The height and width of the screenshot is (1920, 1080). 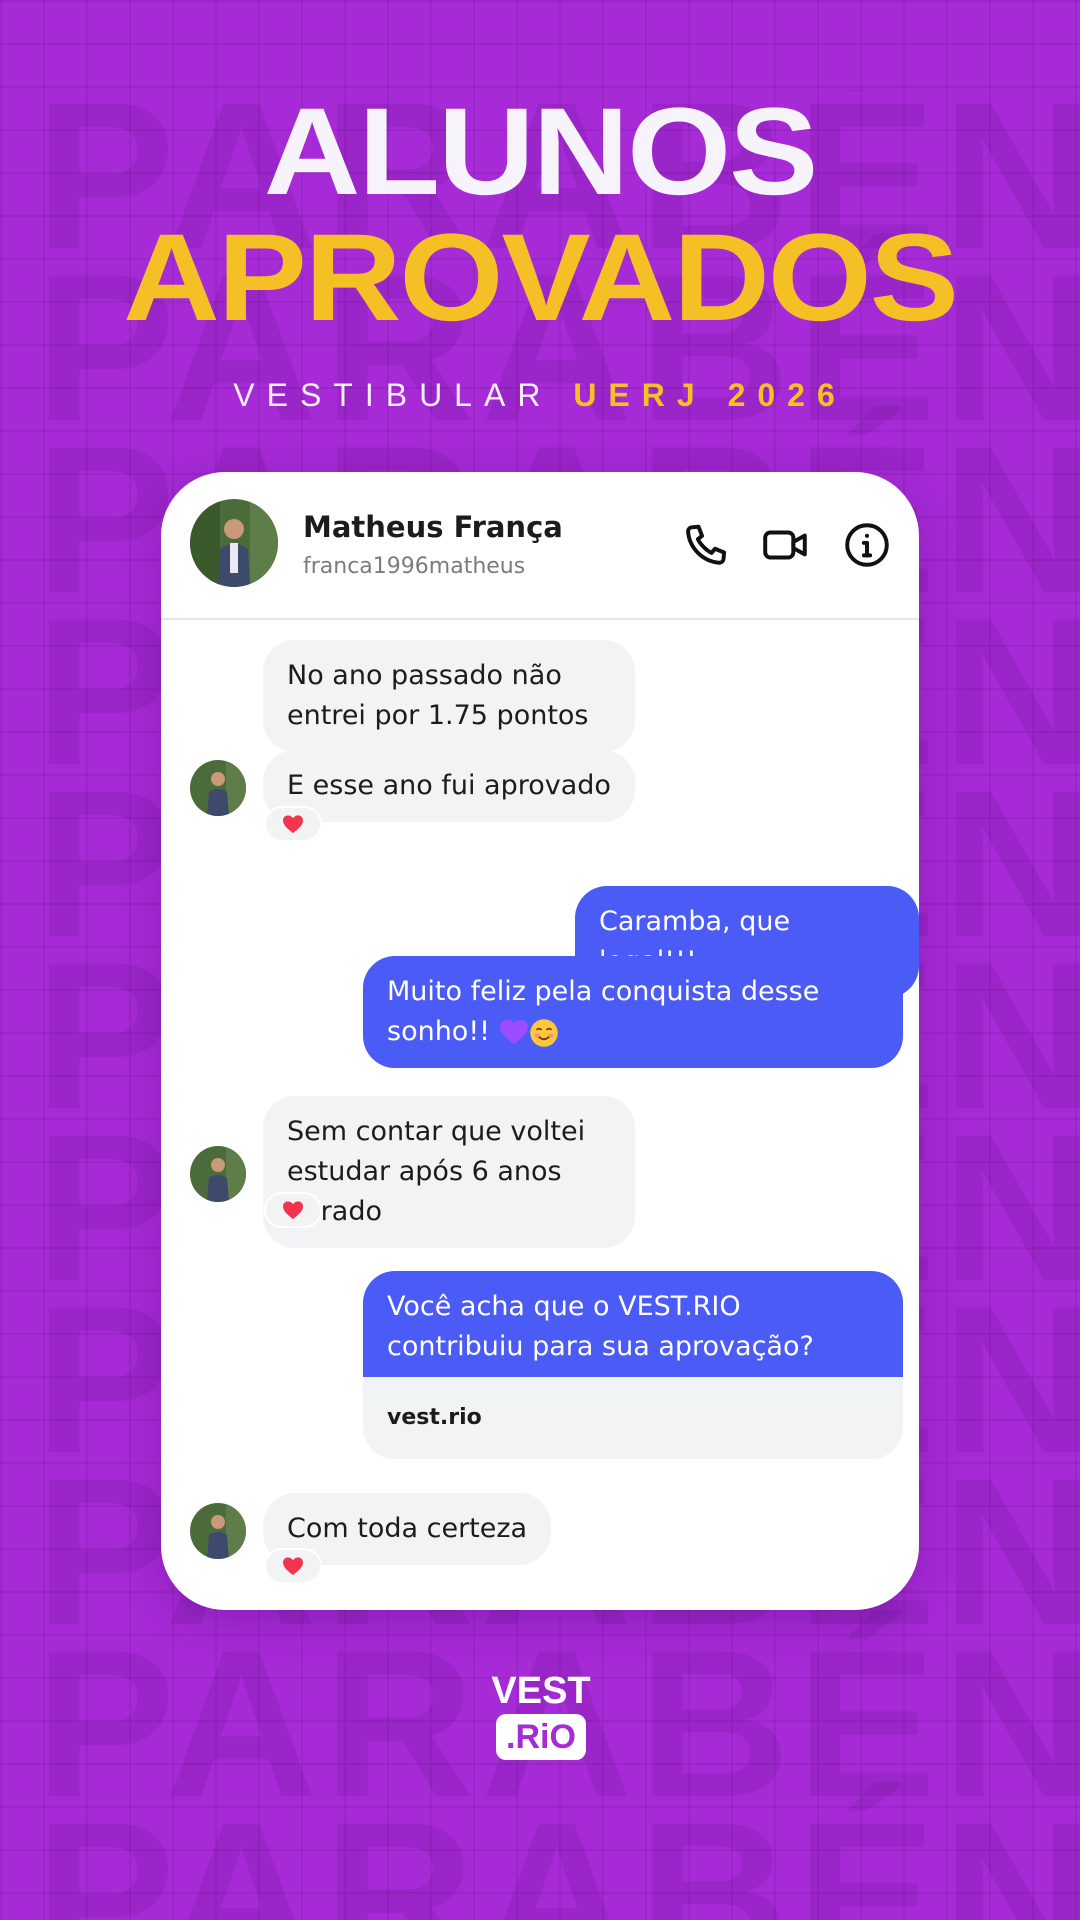 I want to click on subtitle-main: VESTIBULAR, so click(x=403, y=395).